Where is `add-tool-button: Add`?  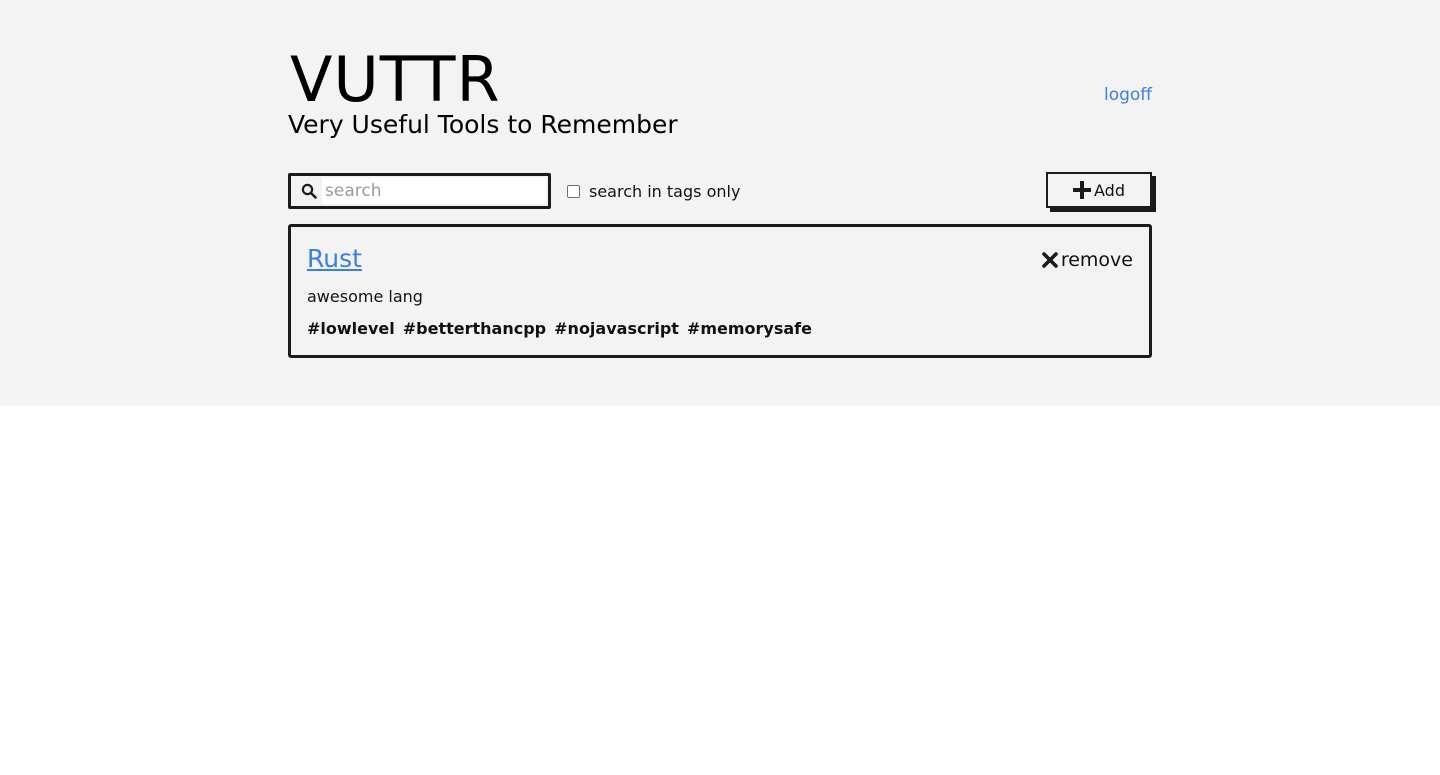 add-tool-button: Add is located at coordinates (1099, 190).